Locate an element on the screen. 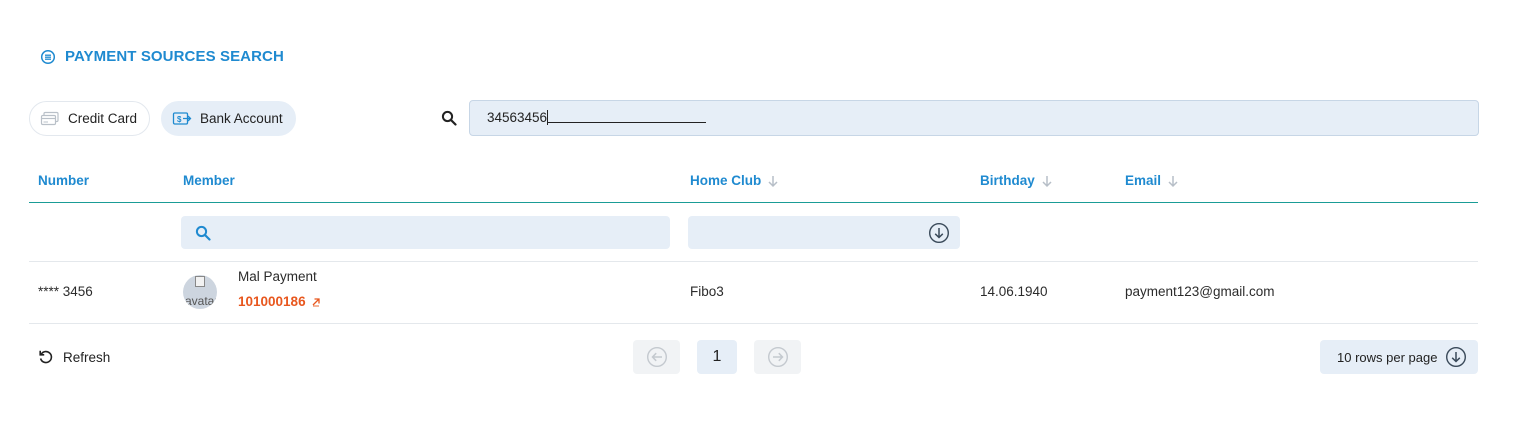 The width and height of the screenshot is (1520, 427). bank-transfer-icon: $ is located at coordinates (182, 119).